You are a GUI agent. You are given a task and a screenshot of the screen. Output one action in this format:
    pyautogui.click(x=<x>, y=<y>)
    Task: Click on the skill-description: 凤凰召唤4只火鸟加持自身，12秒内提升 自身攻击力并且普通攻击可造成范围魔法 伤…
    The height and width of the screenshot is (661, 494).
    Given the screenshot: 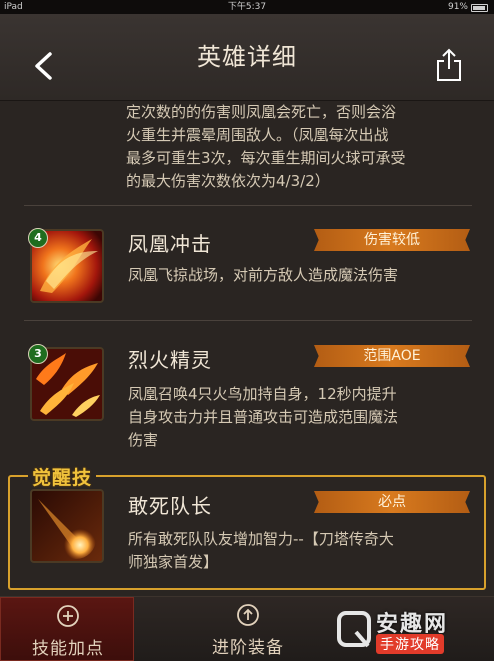 What is the action you would take?
    pyautogui.click(x=300, y=417)
    